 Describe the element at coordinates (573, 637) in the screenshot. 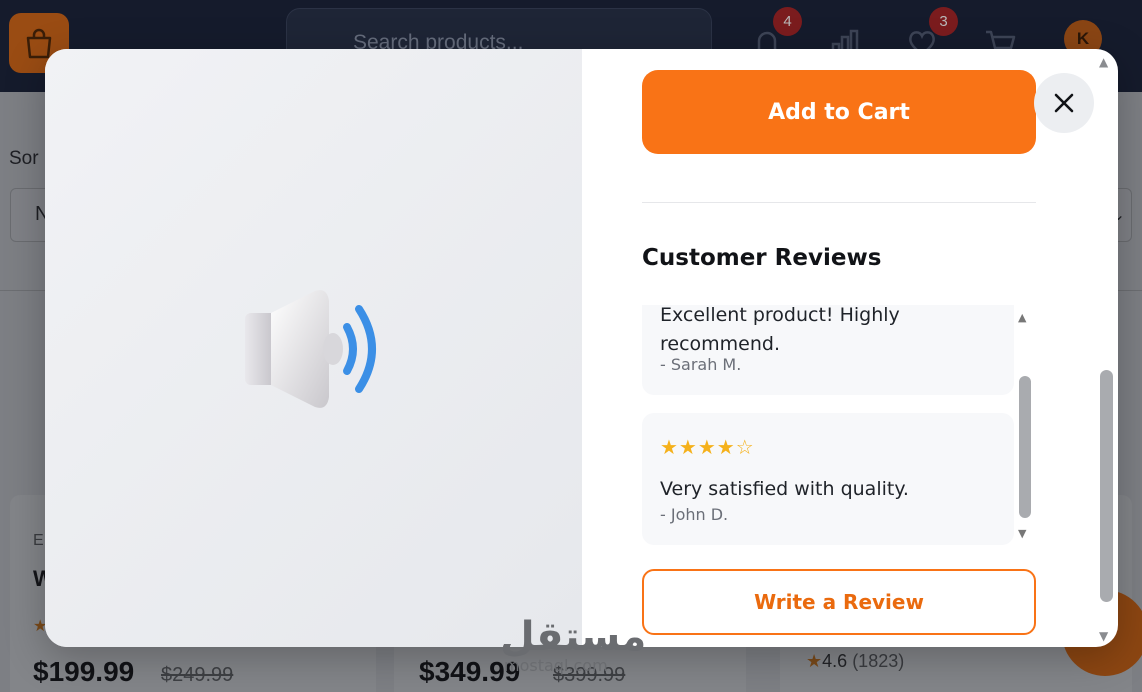

I see `watermark-logo: مستقل` at that location.